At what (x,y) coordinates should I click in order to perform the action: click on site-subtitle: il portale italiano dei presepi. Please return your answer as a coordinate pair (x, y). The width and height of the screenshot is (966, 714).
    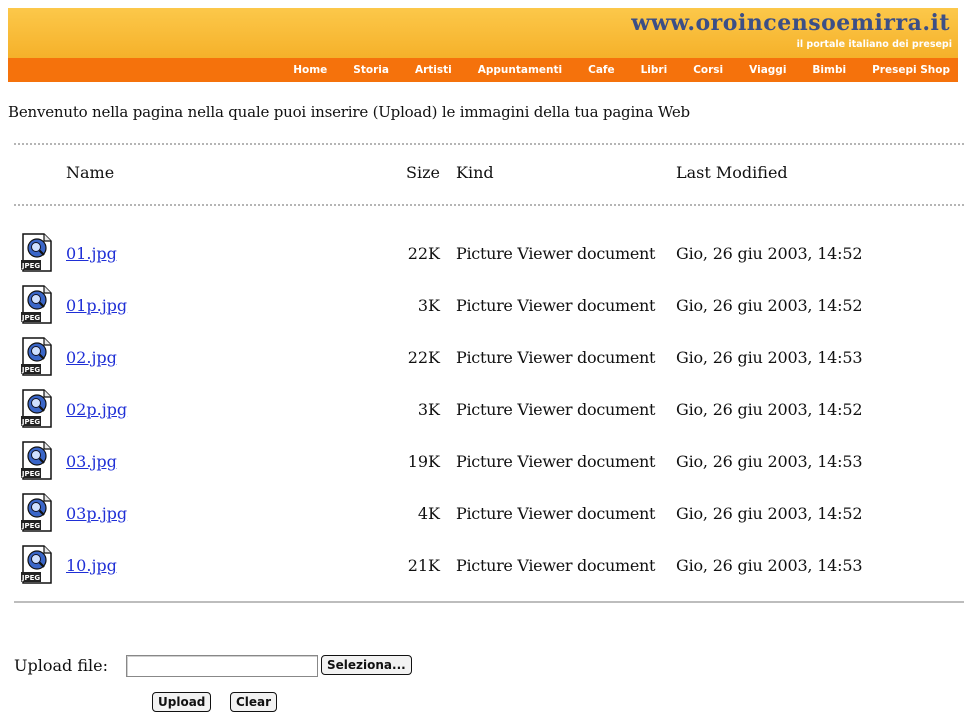
    Looking at the image, I should click on (874, 44).